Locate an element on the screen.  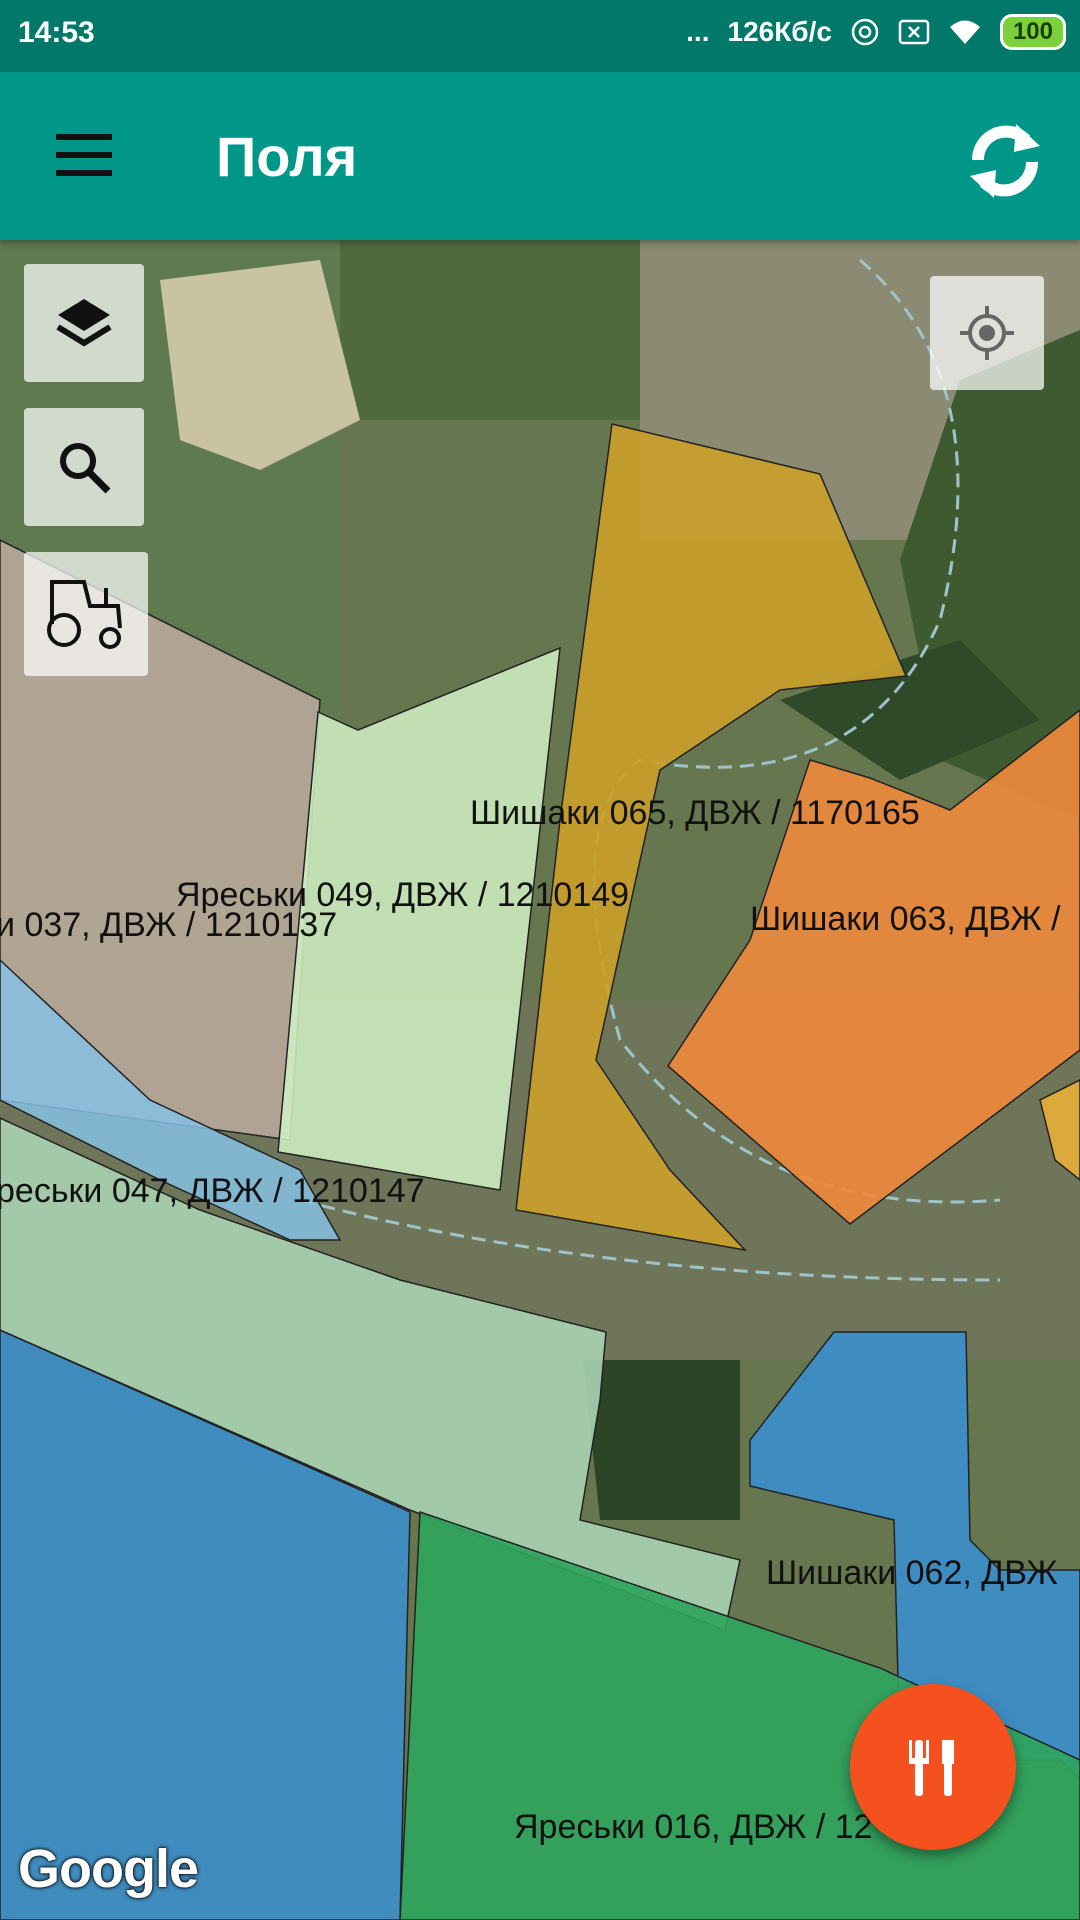
field-label: Яреськи 016, ДВЖ / 12 is located at coordinates (693, 1827).